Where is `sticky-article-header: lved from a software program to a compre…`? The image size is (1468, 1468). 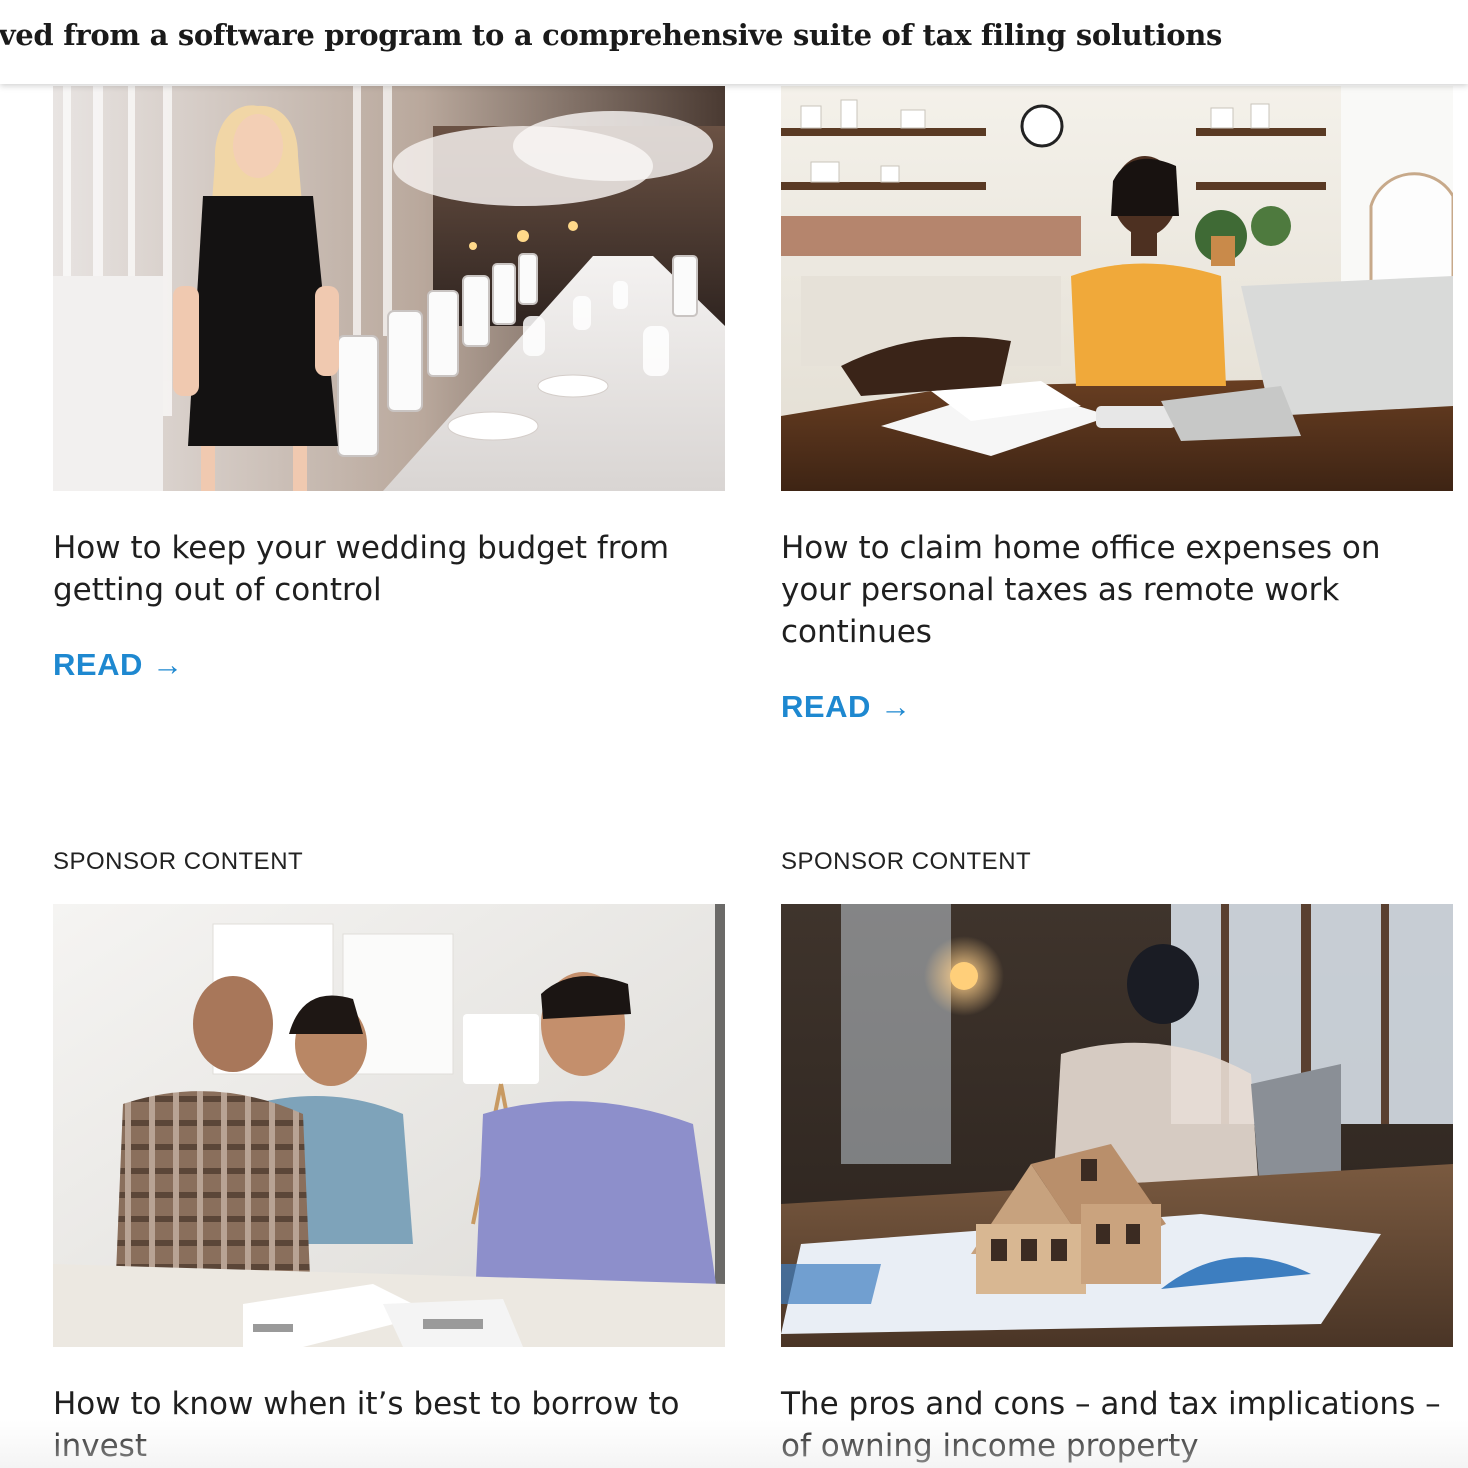 sticky-article-header: lved from a software program to a compre… is located at coordinates (734, 42).